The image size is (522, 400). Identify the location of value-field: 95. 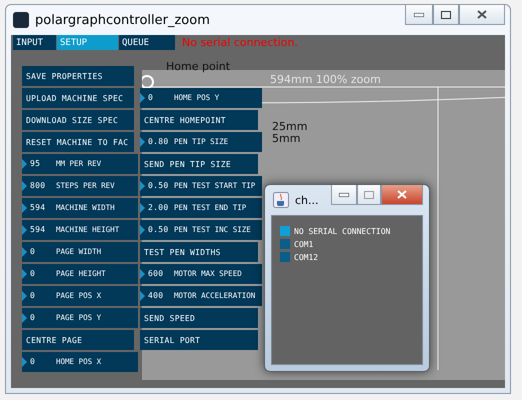
(41, 164).